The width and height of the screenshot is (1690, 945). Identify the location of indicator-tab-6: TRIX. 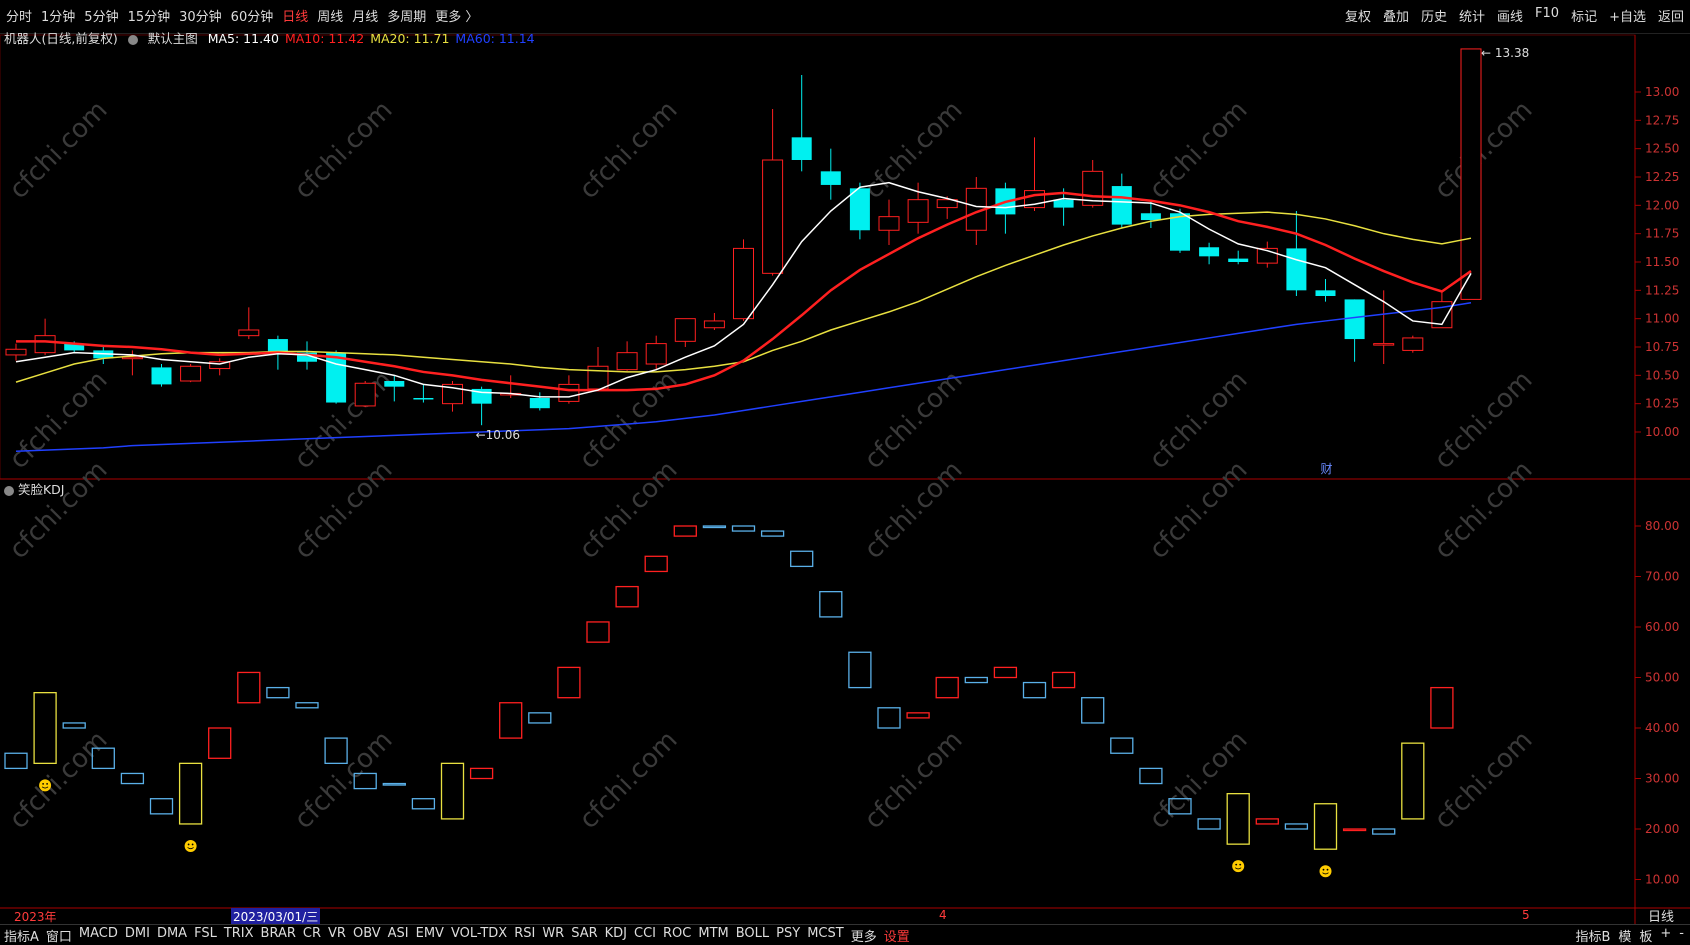
(239, 935).